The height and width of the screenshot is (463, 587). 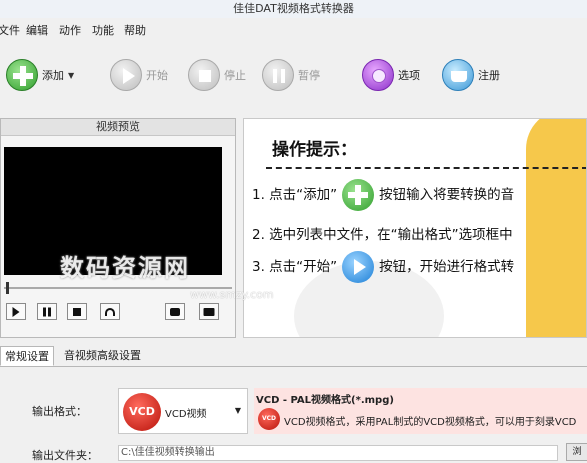 What do you see at coordinates (576, 452) in the screenshot?
I see `browse-button: 浏` at bounding box center [576, 452].